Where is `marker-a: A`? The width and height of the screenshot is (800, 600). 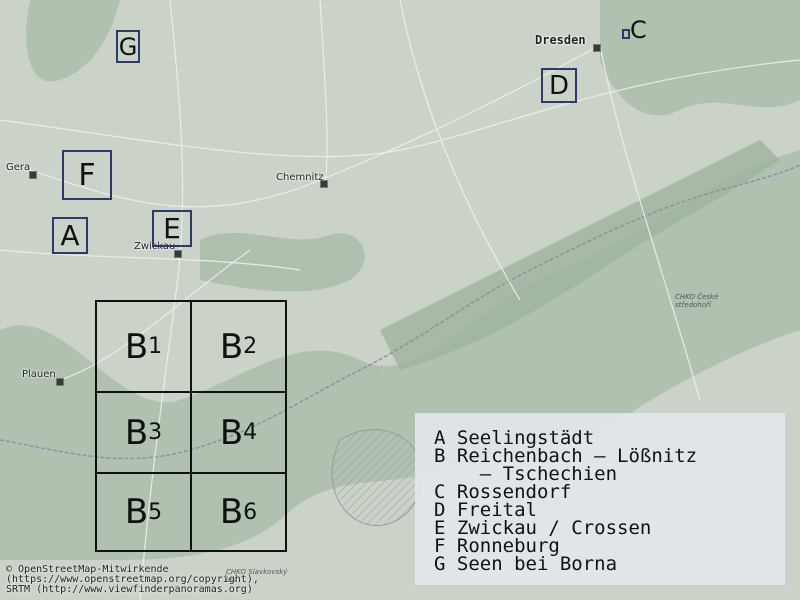 marker-a: A is located at coordinates (70, 235).